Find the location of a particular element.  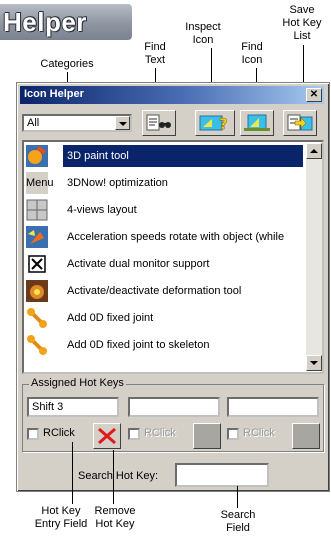

hotkey-field-1: Shift 3 is located at coordinates (73, 407).